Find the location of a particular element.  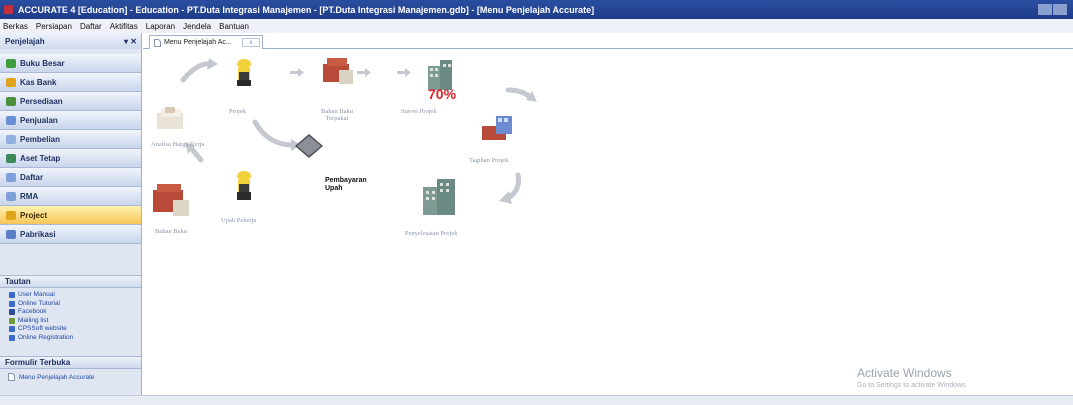

sidebar-item-penjualan: Penjualan is located at coordinates (70, 120).